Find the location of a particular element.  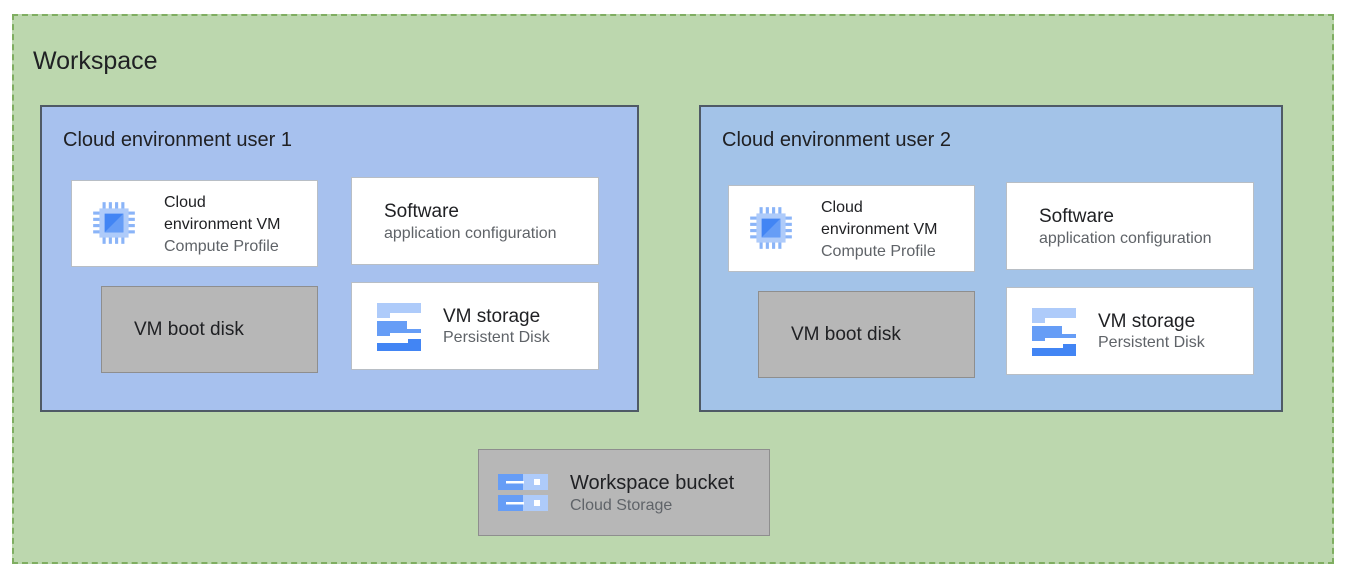

cloud-storage-icon is located at coordinates (523, 492).